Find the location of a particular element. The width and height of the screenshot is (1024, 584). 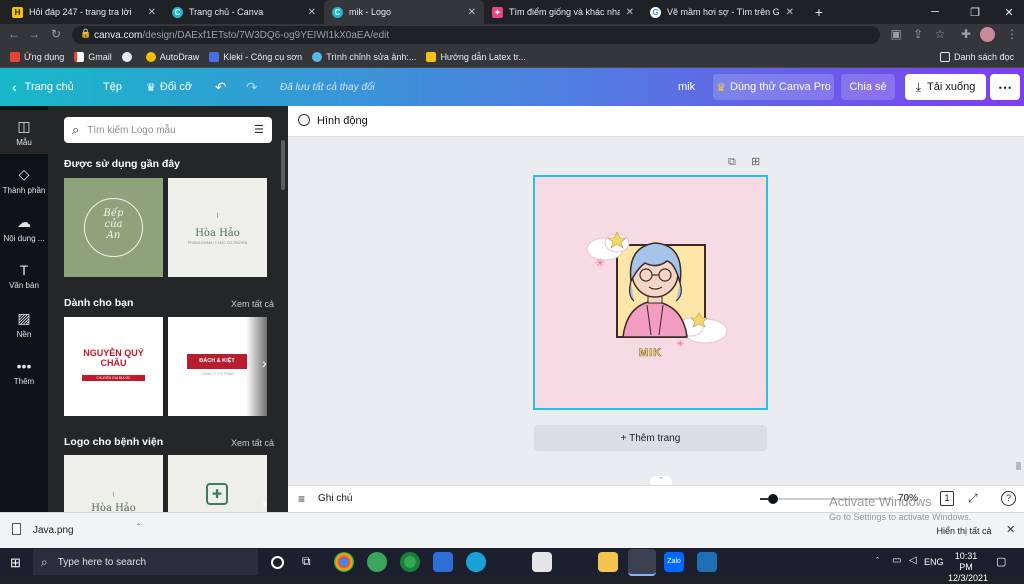

file-explorer-taskbar-icon is located at coordinates (608, 562).